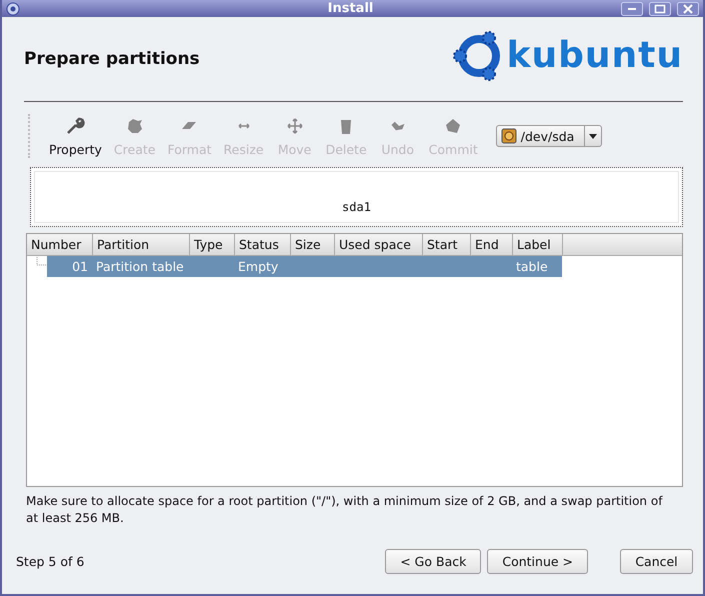  I want to click on close-icon, so click(688, 9).